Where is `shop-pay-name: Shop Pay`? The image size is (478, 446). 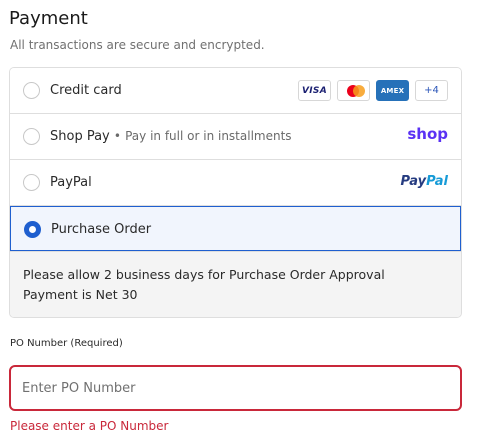
shop-pay-name: Shop Pay is located at coordinates (80, 136).